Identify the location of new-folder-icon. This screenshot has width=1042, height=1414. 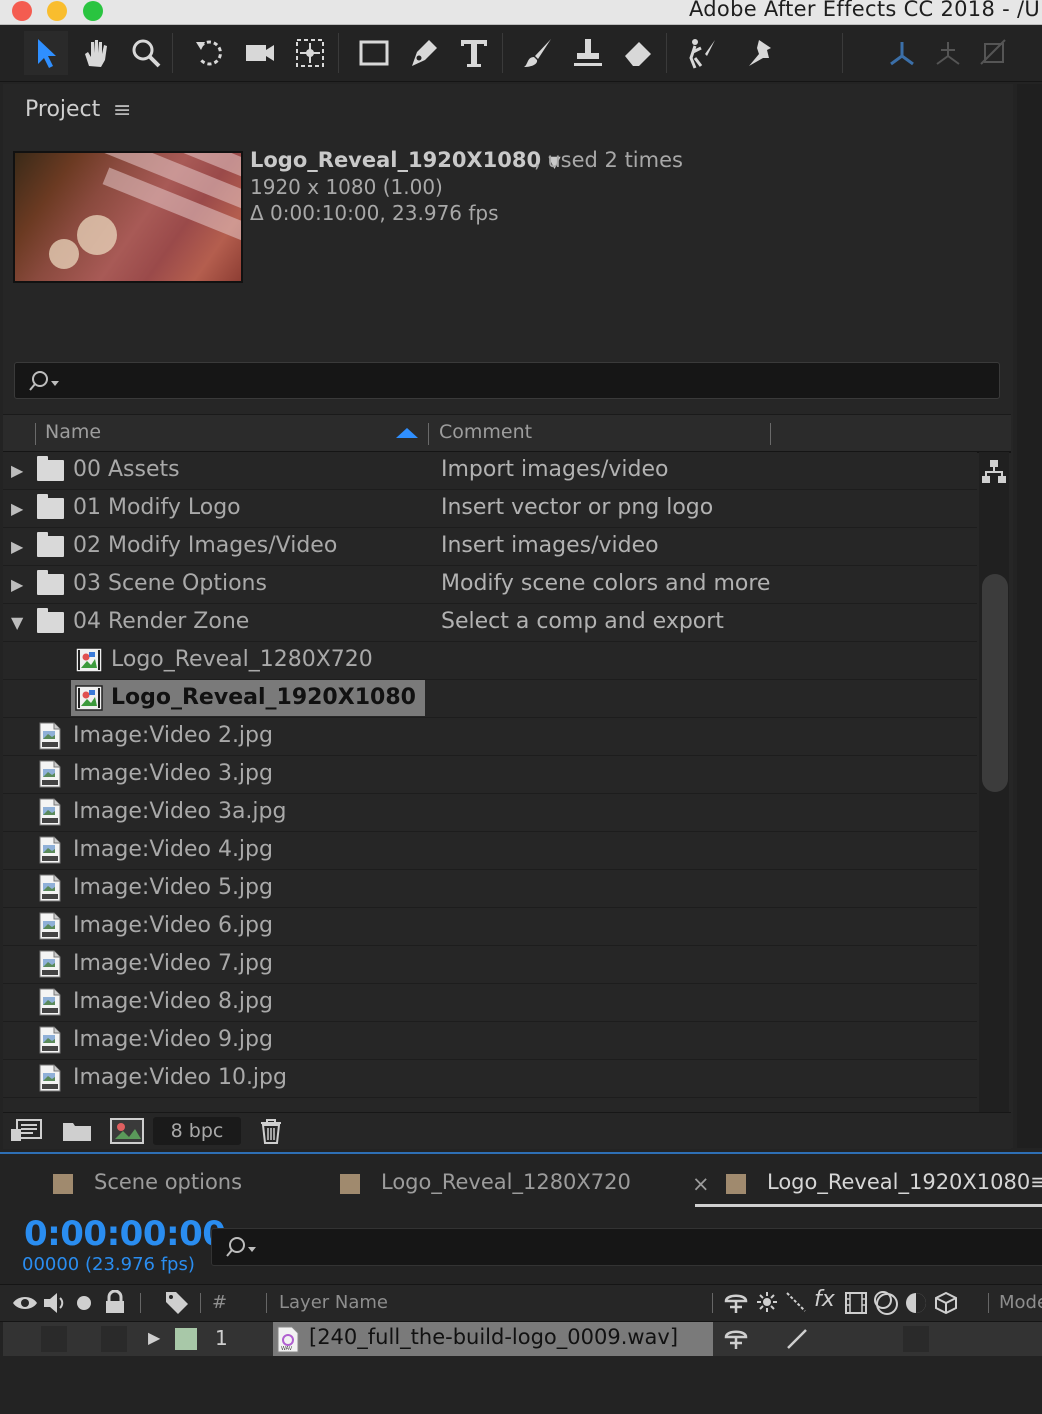
(77, 1131).